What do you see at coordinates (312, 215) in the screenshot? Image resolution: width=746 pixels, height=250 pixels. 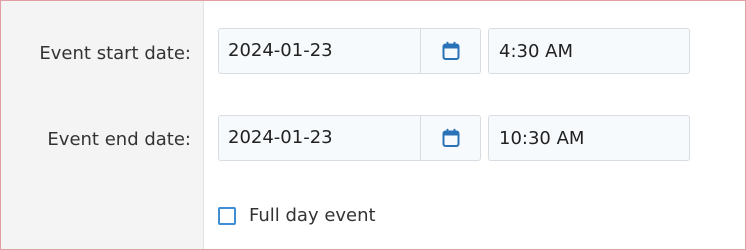 I see `full-day-label: Full day event` at bounding box center [312, 215].